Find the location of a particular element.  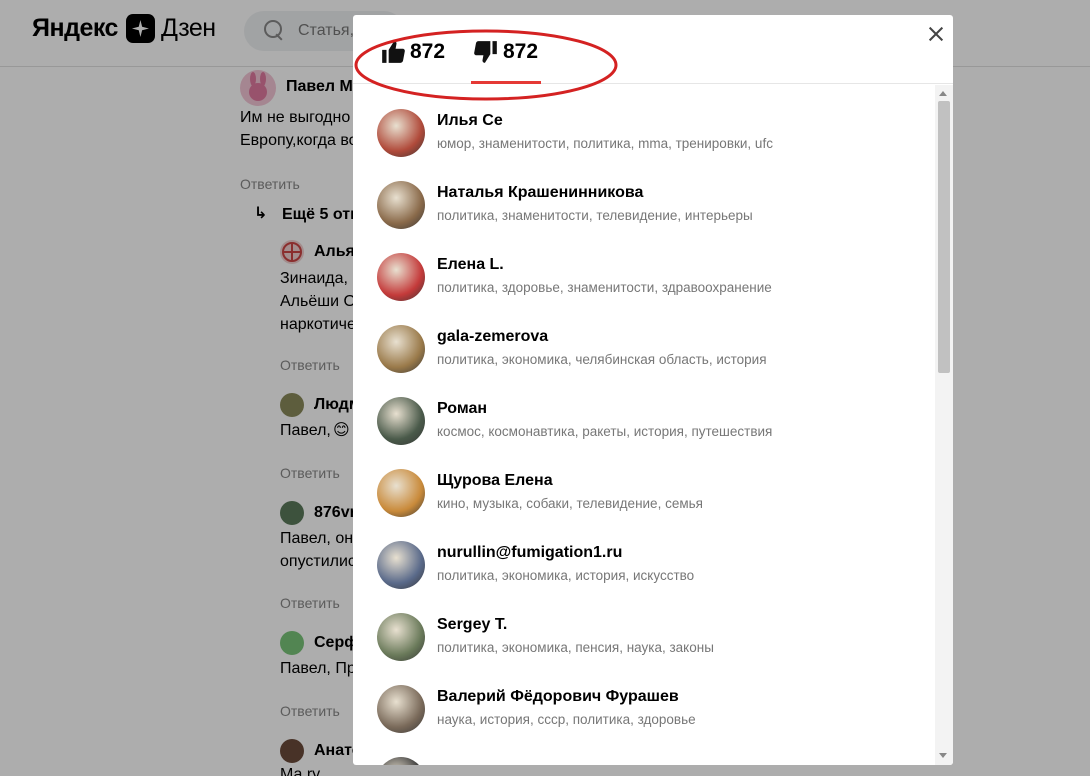

scrollbar is located at coordinates (944, 425).